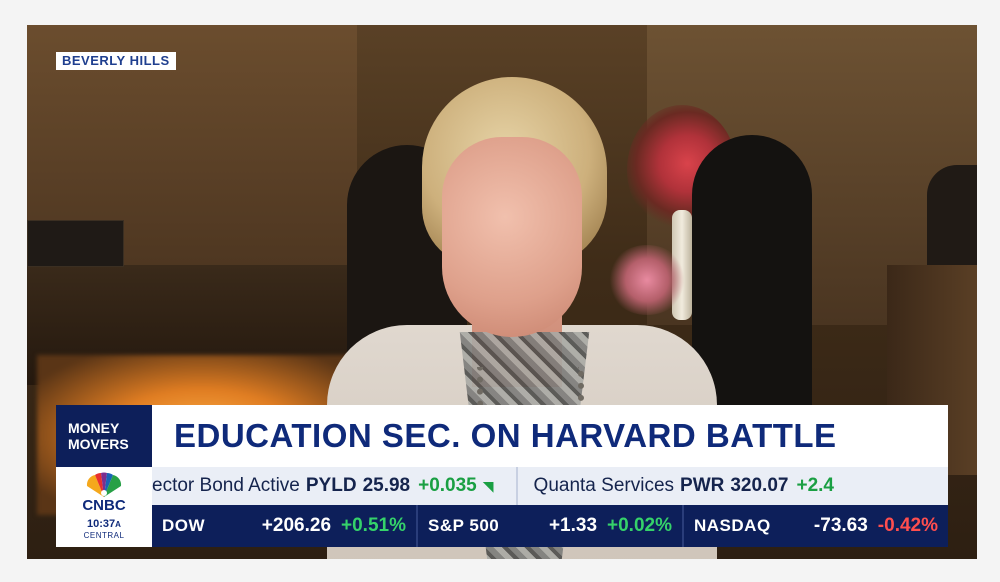  Describe the element at coordinates (516, 486) in the screenshot. I see `ticker-divider` at that location.